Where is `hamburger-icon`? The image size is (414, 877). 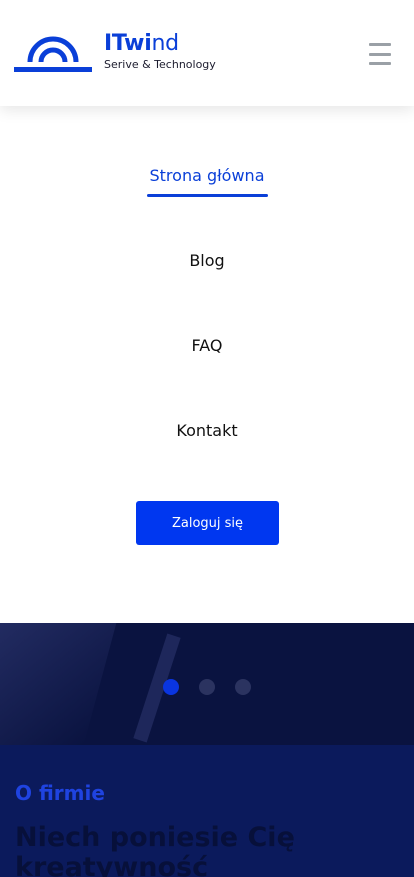
hamburger-icon is located at coordinates (382, 54).